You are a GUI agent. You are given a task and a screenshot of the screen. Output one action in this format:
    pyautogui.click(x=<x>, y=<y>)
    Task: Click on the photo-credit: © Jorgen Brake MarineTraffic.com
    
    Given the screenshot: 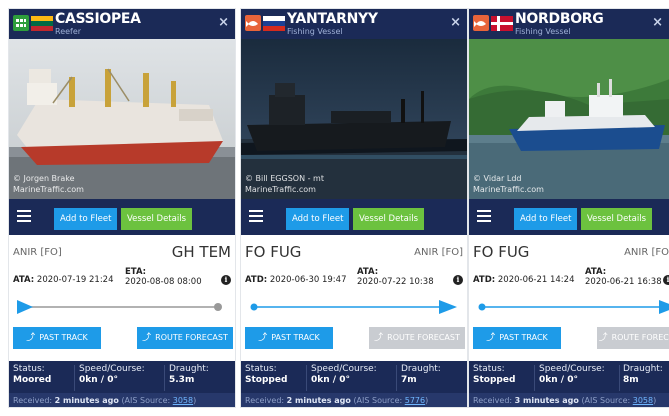 What is the action you would take?
    pyautogui.click(x=48, y=184)
    